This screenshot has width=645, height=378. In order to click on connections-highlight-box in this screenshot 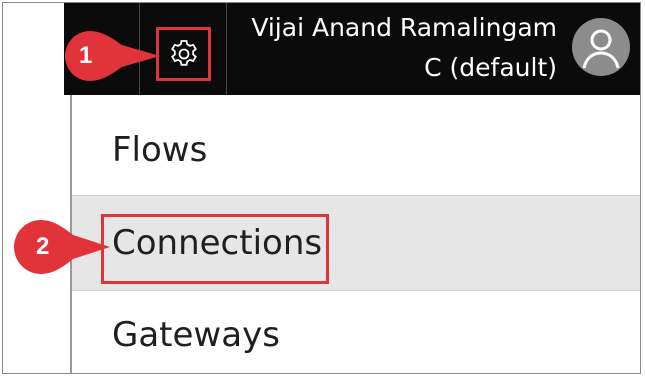, I will do `click(215, 249)`.